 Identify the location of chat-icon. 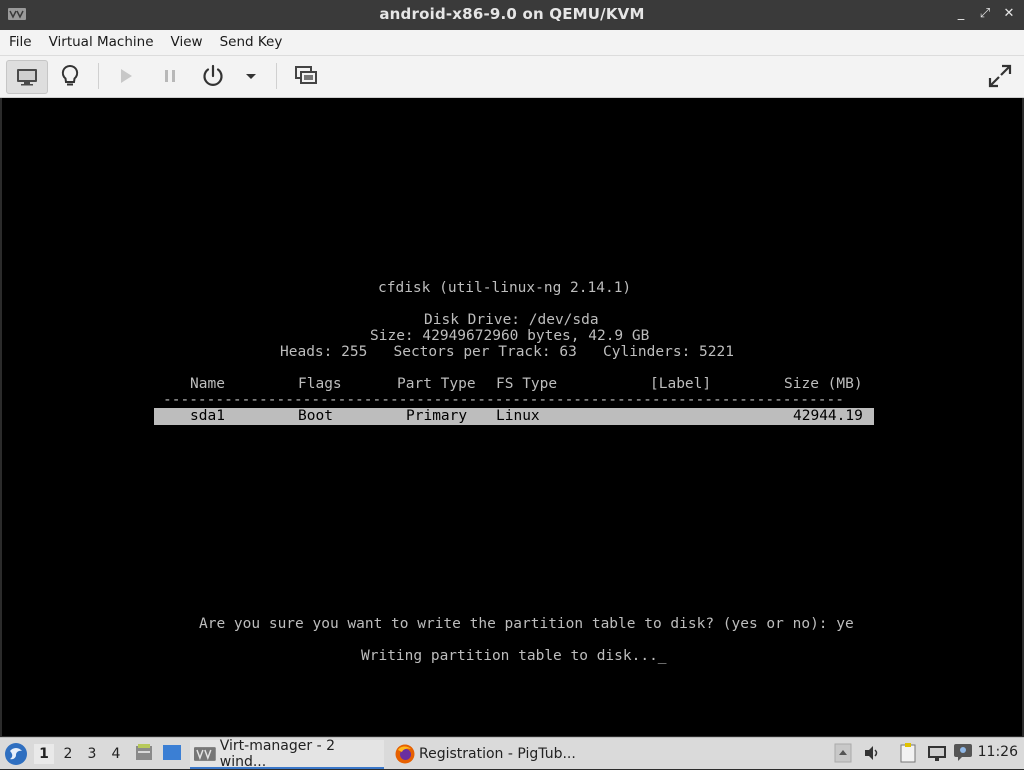
(963, 752).